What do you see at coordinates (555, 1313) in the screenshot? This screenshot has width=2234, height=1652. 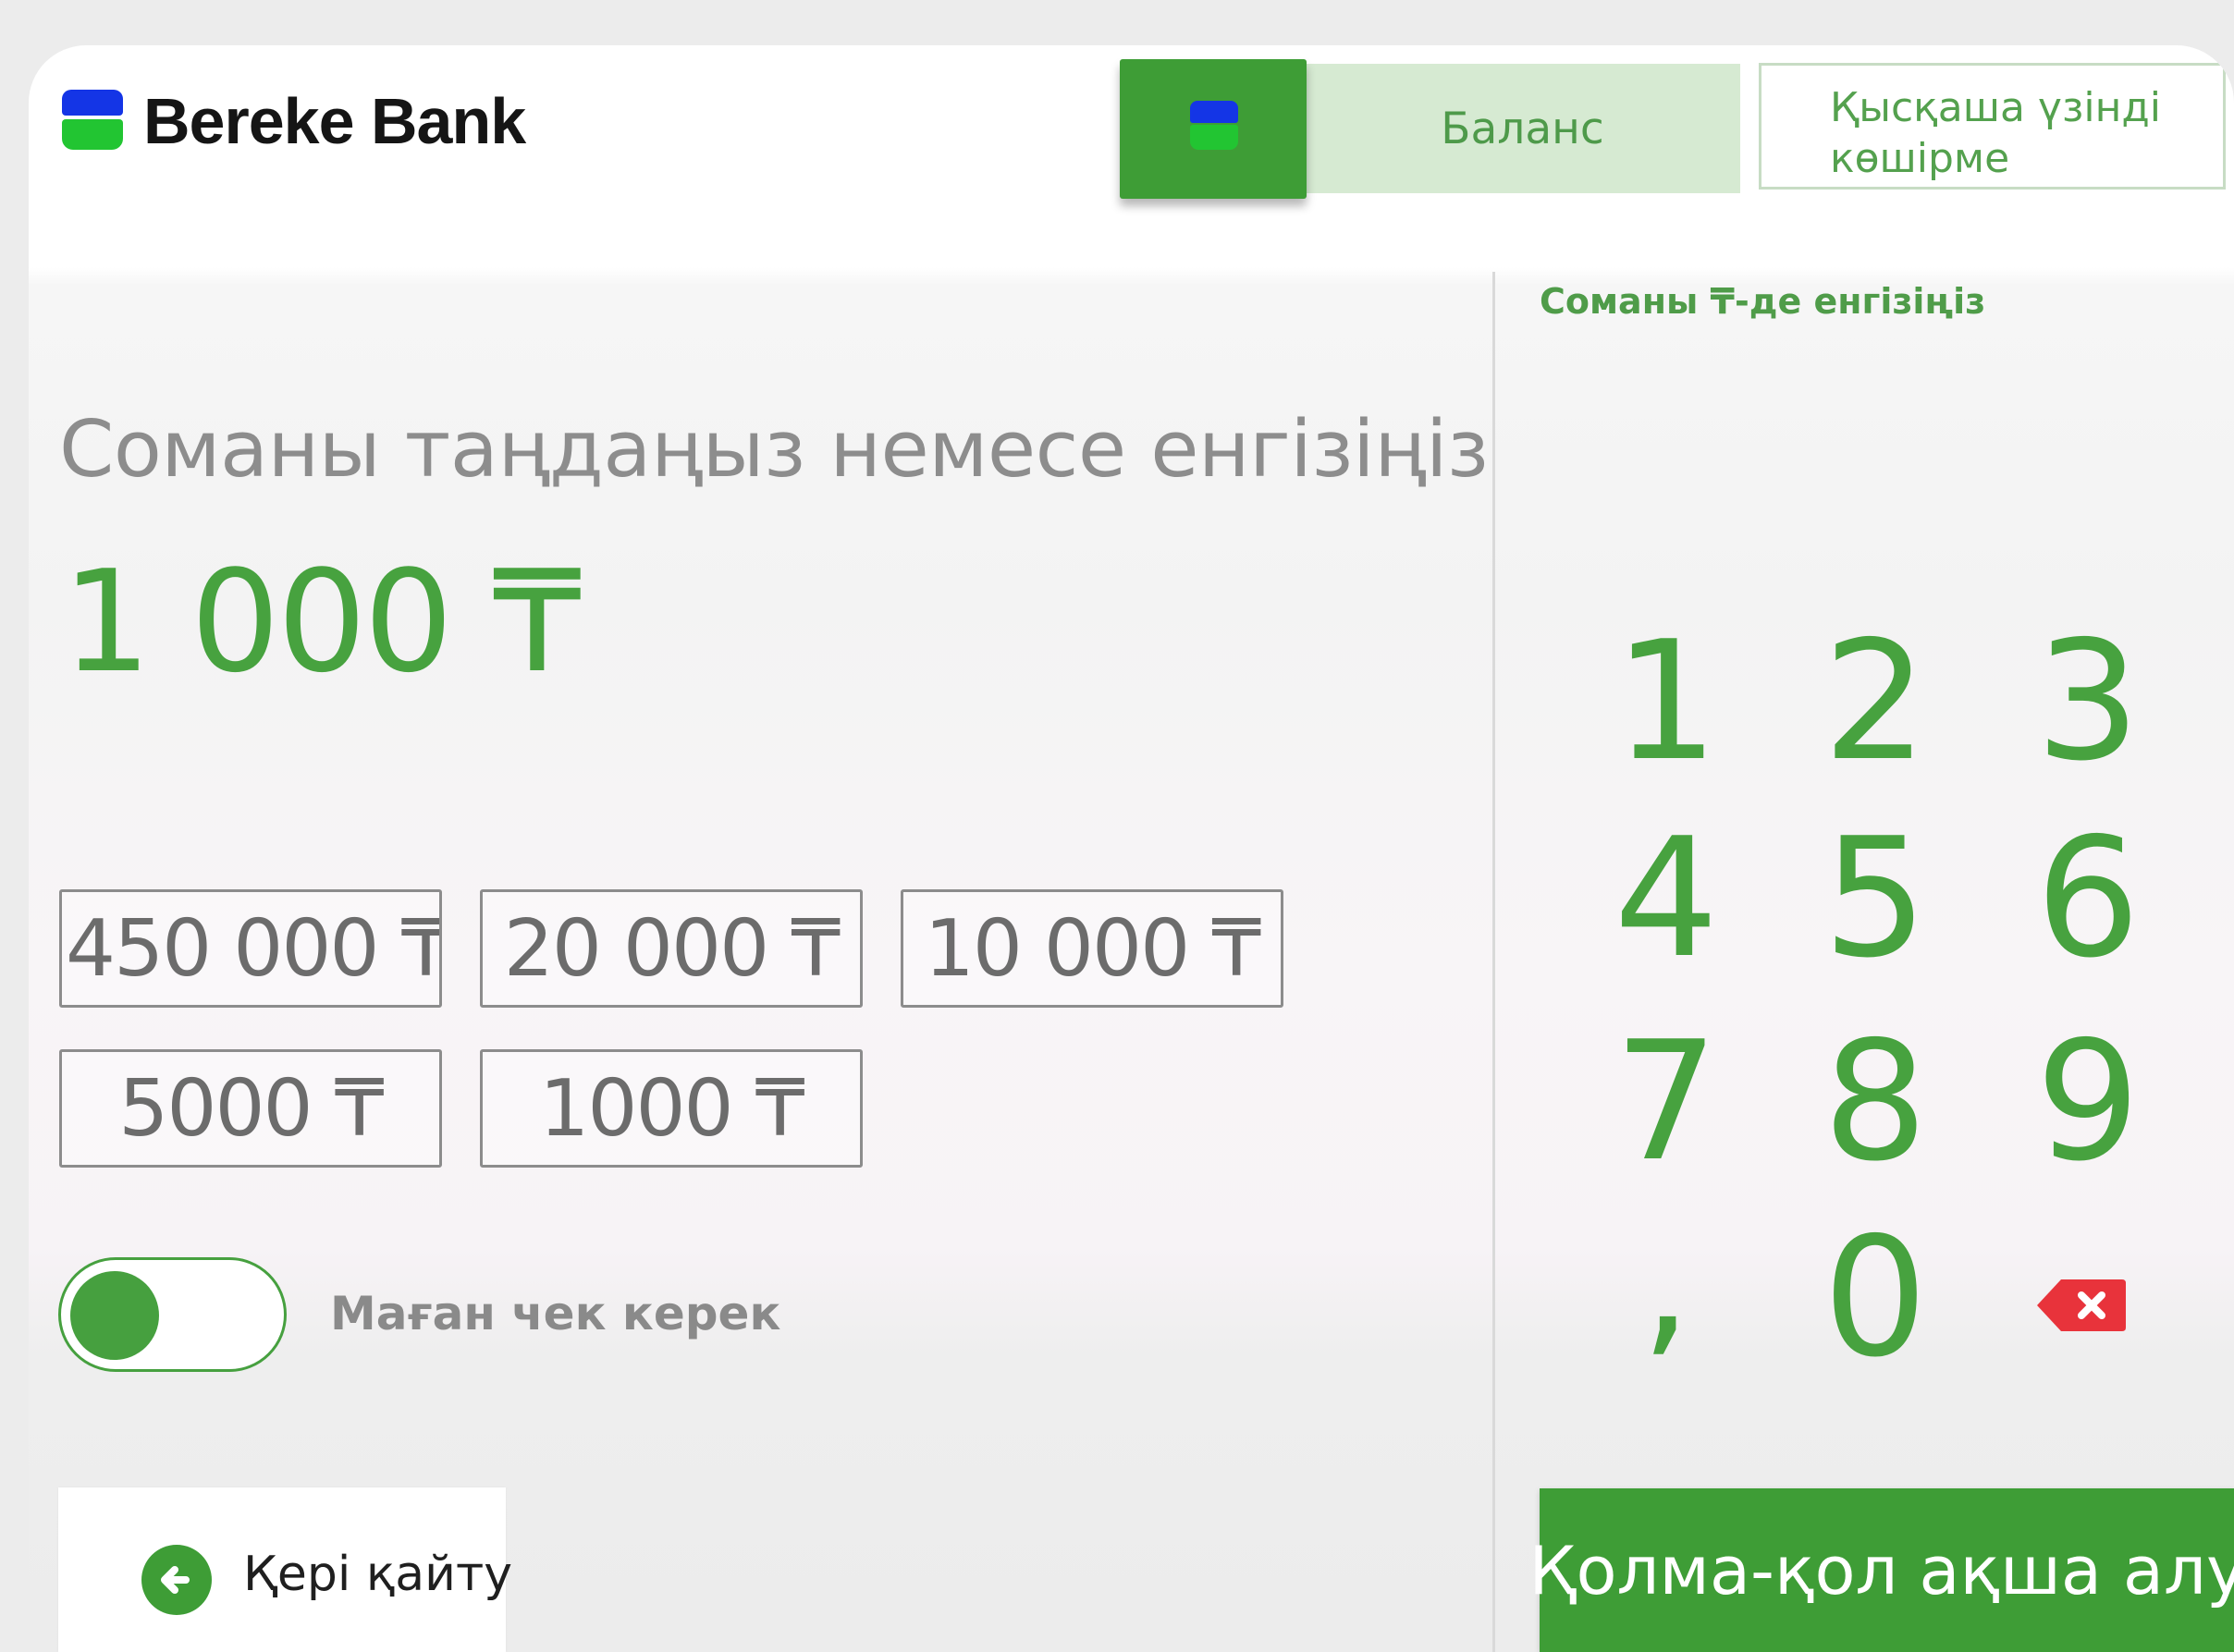 I see `receipt-toggle-label: Маған чек керек` at bounding box center [555, 1313].